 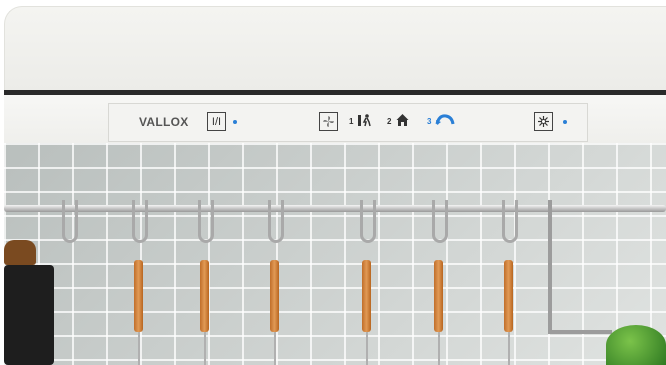 What do you see at coordinates (348, 122) in the screenshot?
I see `control-panel: VALLOX I/I 1 2 3` at bounding box center [348, 122].